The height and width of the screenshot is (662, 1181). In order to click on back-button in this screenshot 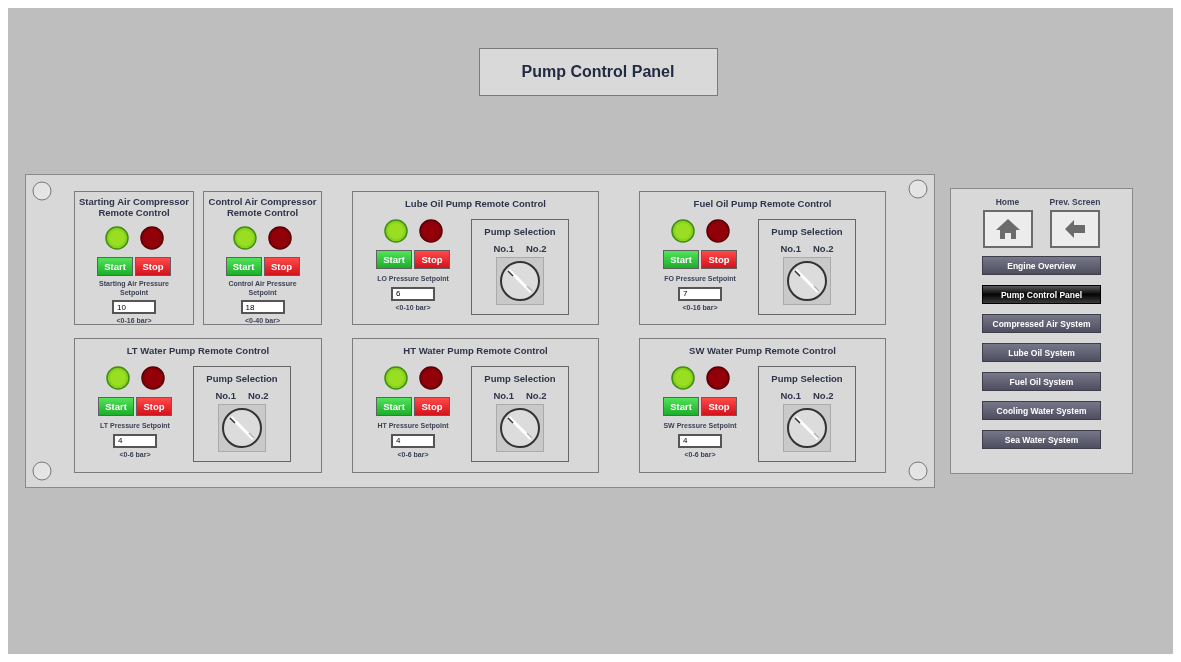, I will do `click(1075, 229)`.